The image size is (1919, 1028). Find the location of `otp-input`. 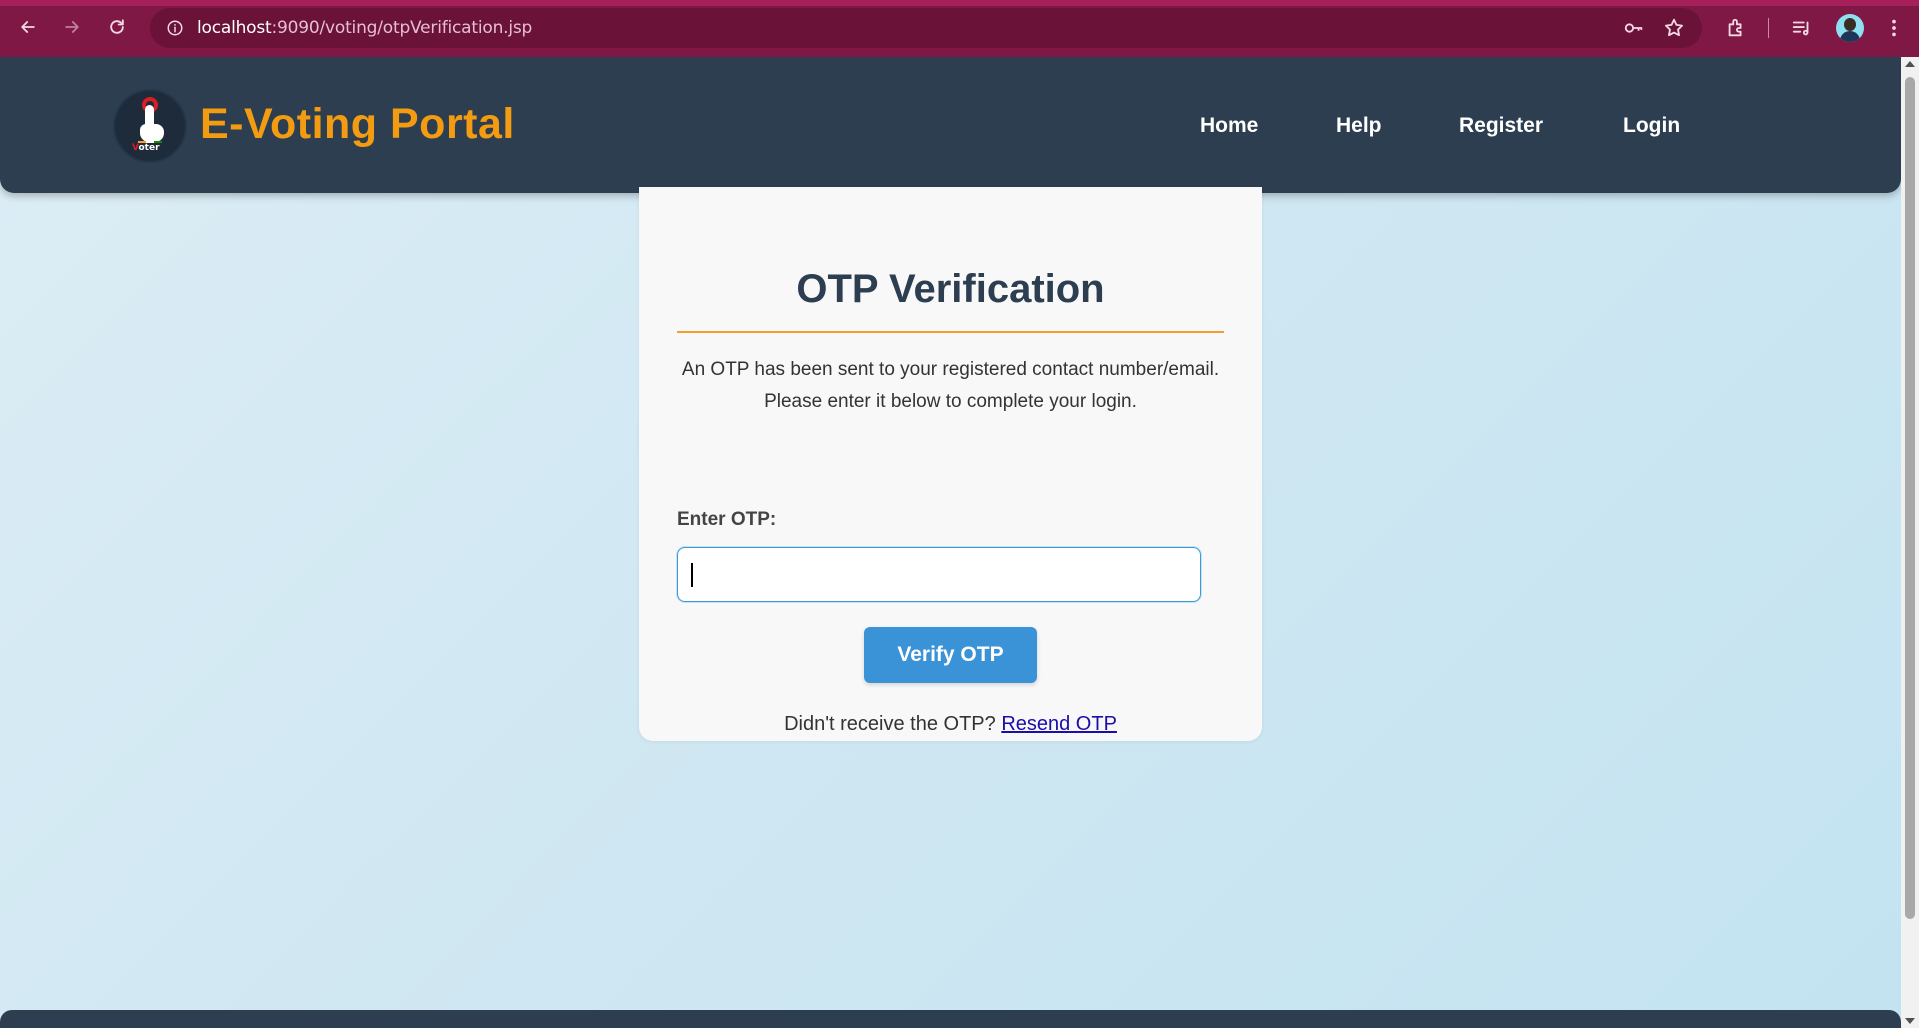

otp-input is located at coordinates (939, 574).